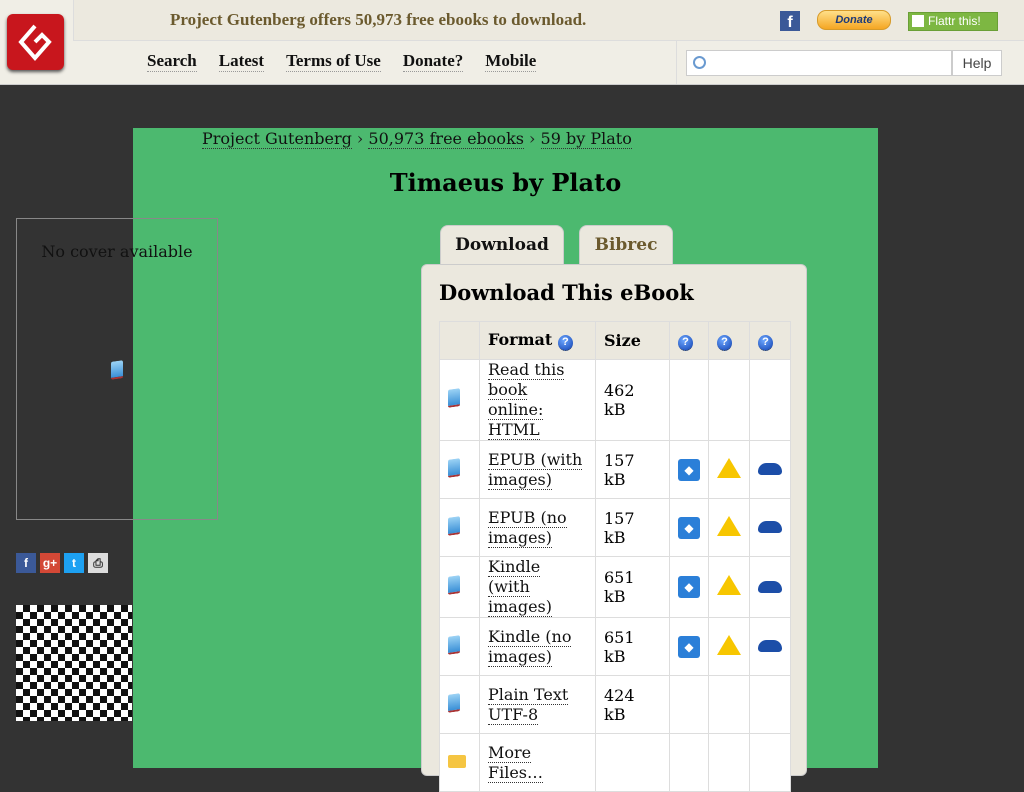 The image size is (1024, 792). What do you see at coordinates (446, 139) in the screenshot?
I see `breadcrumb-ebooks: 50,973 free ebooks` at bounding box center [446, 139].